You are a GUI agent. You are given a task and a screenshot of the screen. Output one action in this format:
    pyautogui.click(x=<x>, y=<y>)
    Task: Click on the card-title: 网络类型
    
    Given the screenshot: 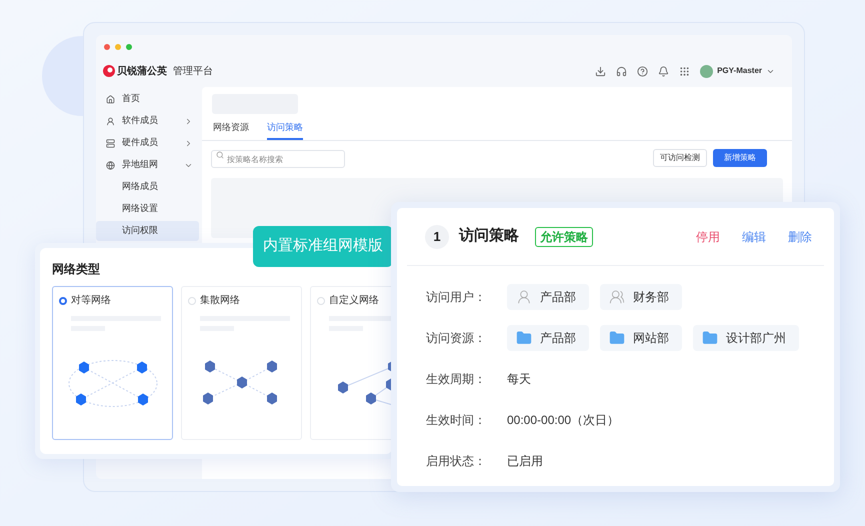 What is the action you would take?
    pyautogui.click(x=76, y=269)
    